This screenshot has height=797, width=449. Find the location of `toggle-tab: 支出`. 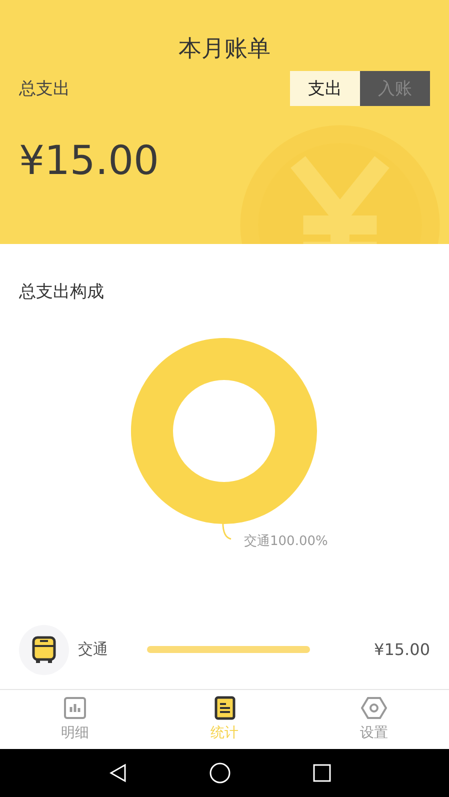

toggle-tab: 支出 is located at coordinates (325, 88).